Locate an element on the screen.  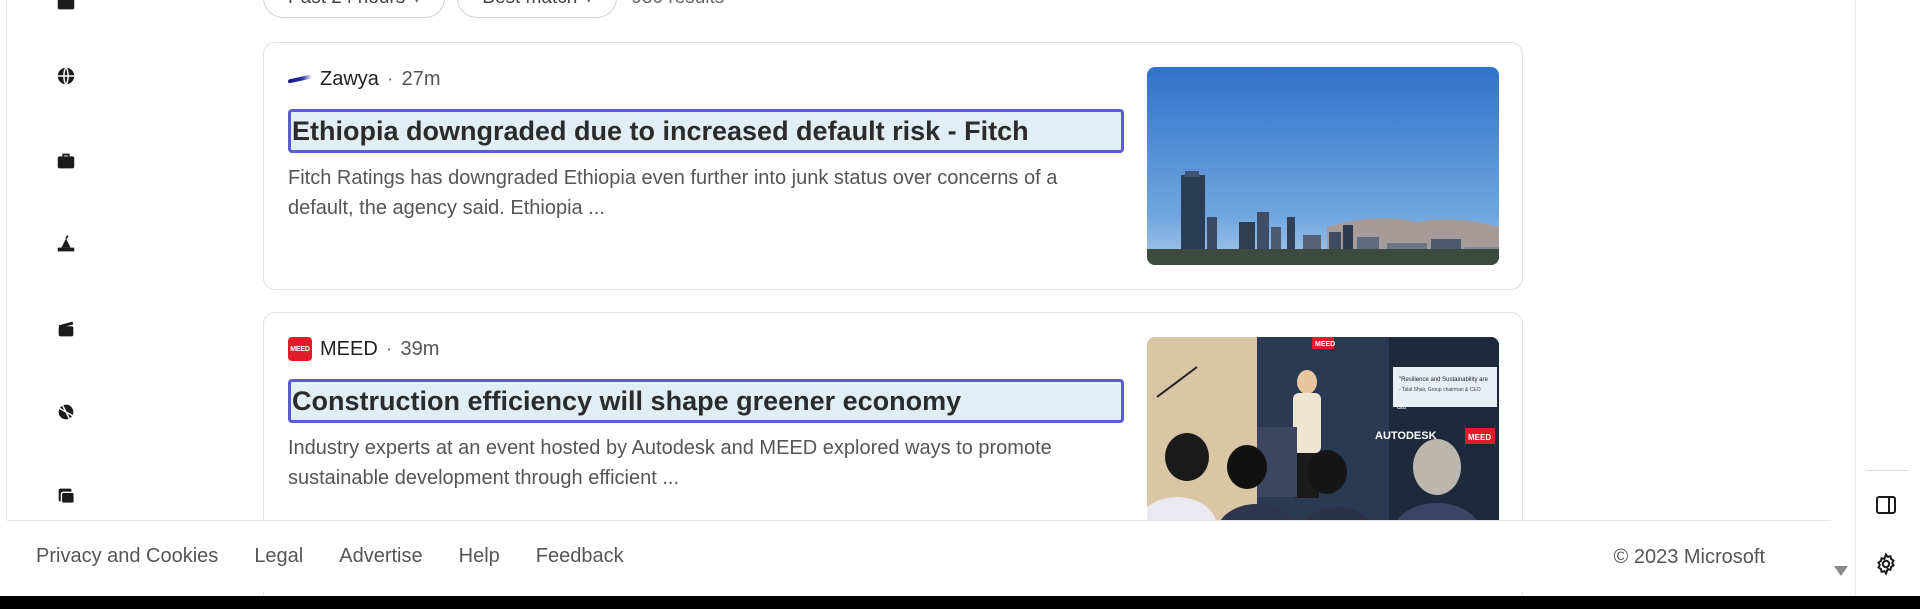
search-filters: Past 24 hours ▾ Best match ▾ 980 results is located at coordinates (493, 9).